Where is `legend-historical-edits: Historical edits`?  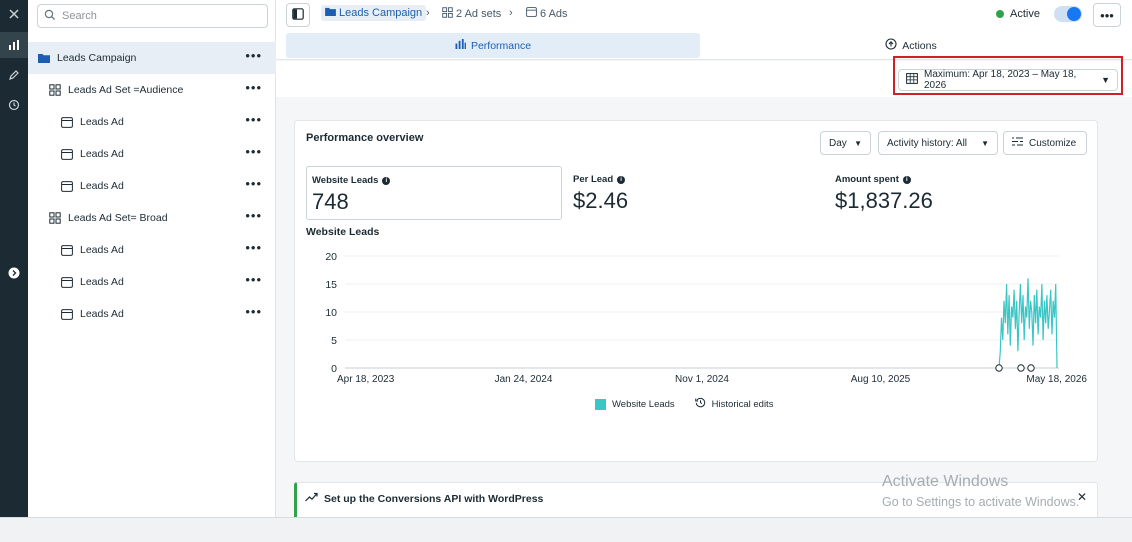
legend-historical-edits: Historical edits is located at coordinates (733, 404).